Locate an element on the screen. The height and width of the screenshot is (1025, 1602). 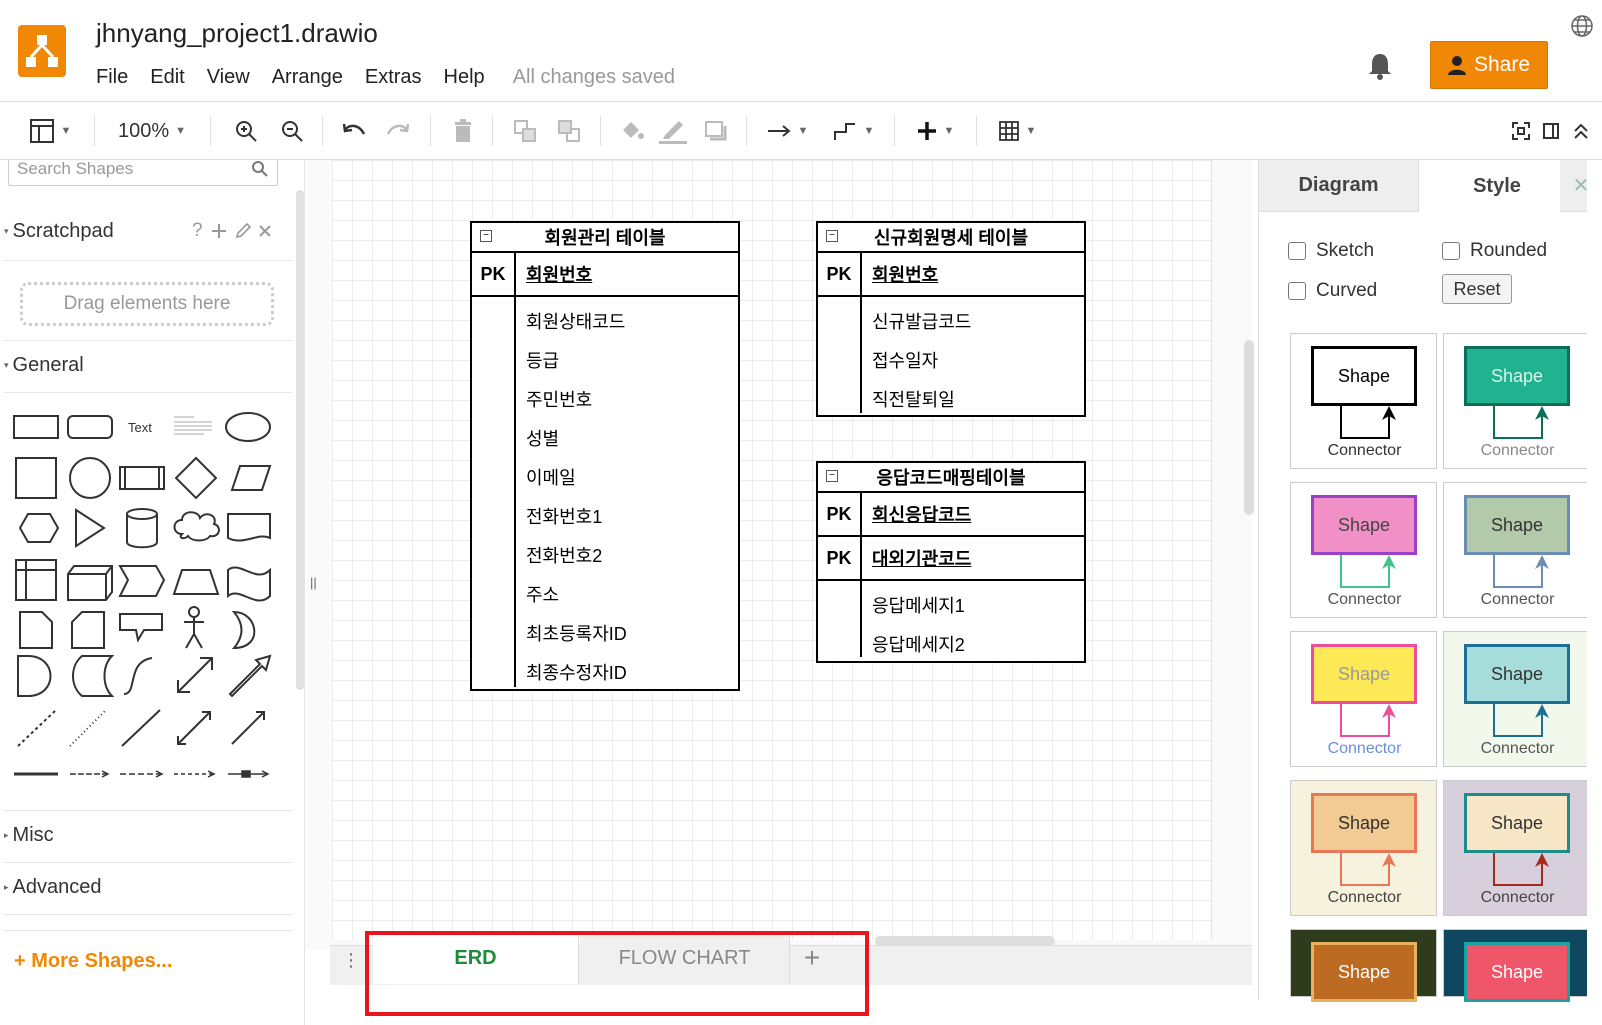
redo-button is located at coordinates (398, 131).